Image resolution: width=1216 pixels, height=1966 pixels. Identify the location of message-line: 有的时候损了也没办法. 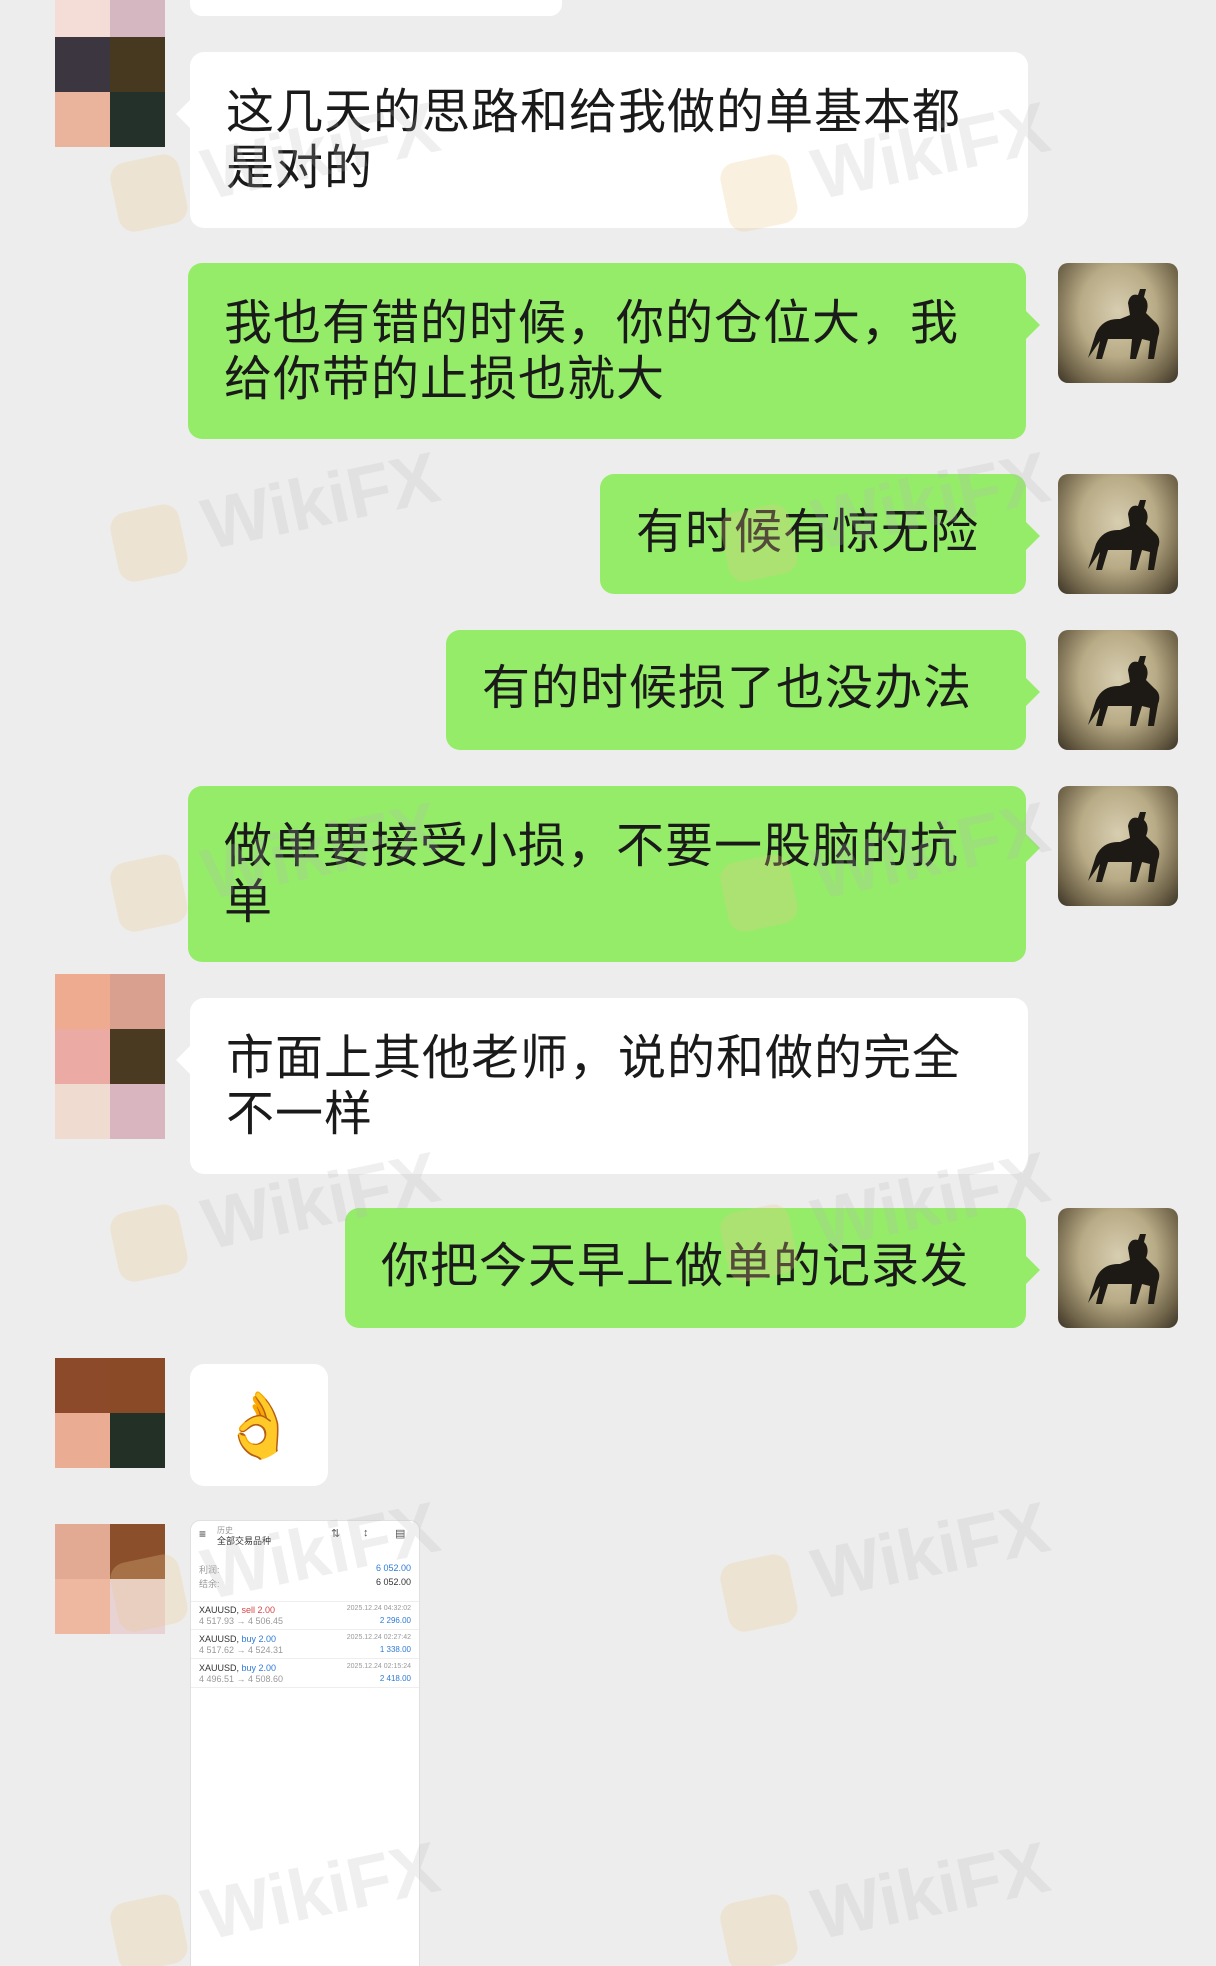
(727, 688).